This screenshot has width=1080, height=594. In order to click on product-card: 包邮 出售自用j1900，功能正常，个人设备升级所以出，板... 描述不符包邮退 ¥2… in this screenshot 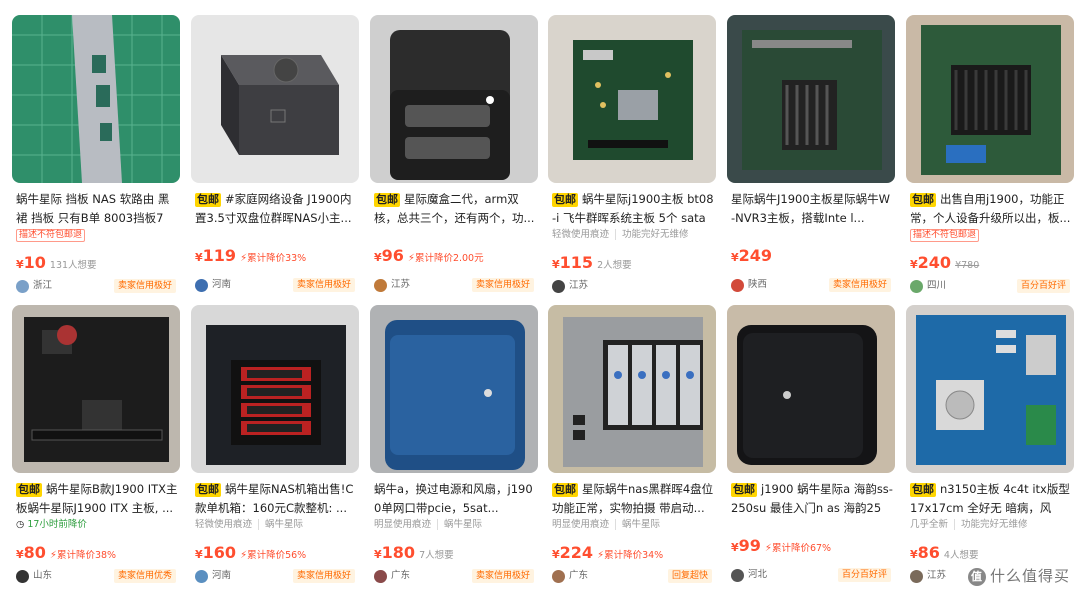, I will do `click(990, 156)`.